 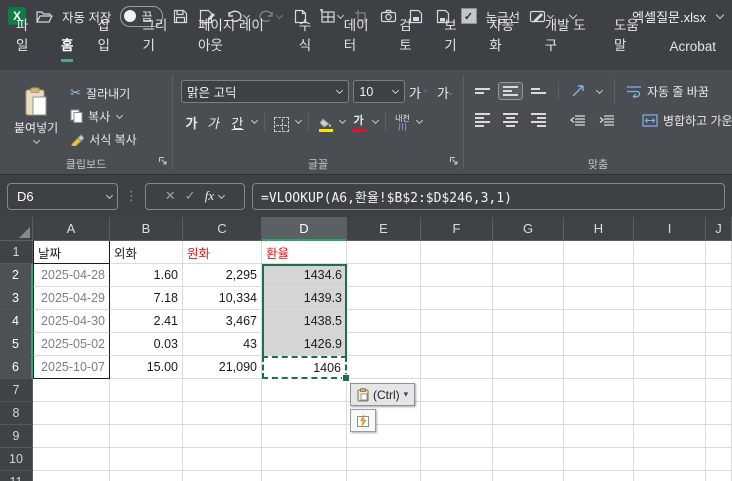 What do you see at coordinates (71, 275) in the screenshot?
I see `cell-A2: 2025-04-28` at bounding box center [71, 275].